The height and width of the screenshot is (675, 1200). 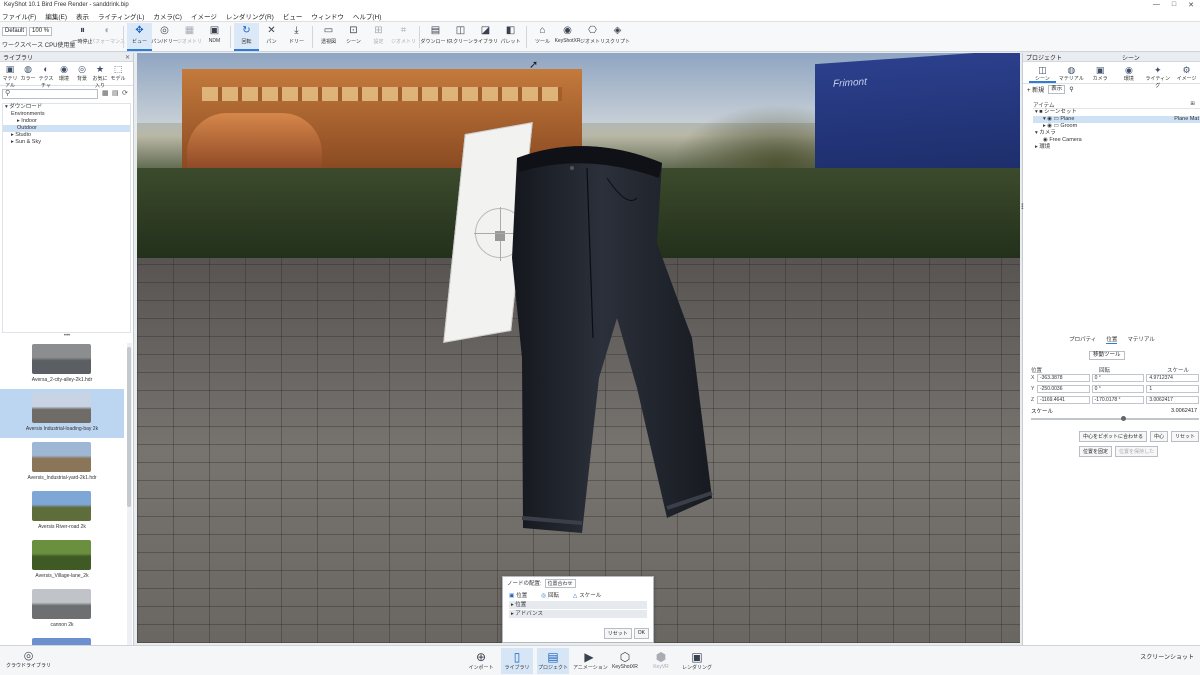 I want to click on toolbar-button-18: ◉ KeyShotXR, so click(x=568, y=37).